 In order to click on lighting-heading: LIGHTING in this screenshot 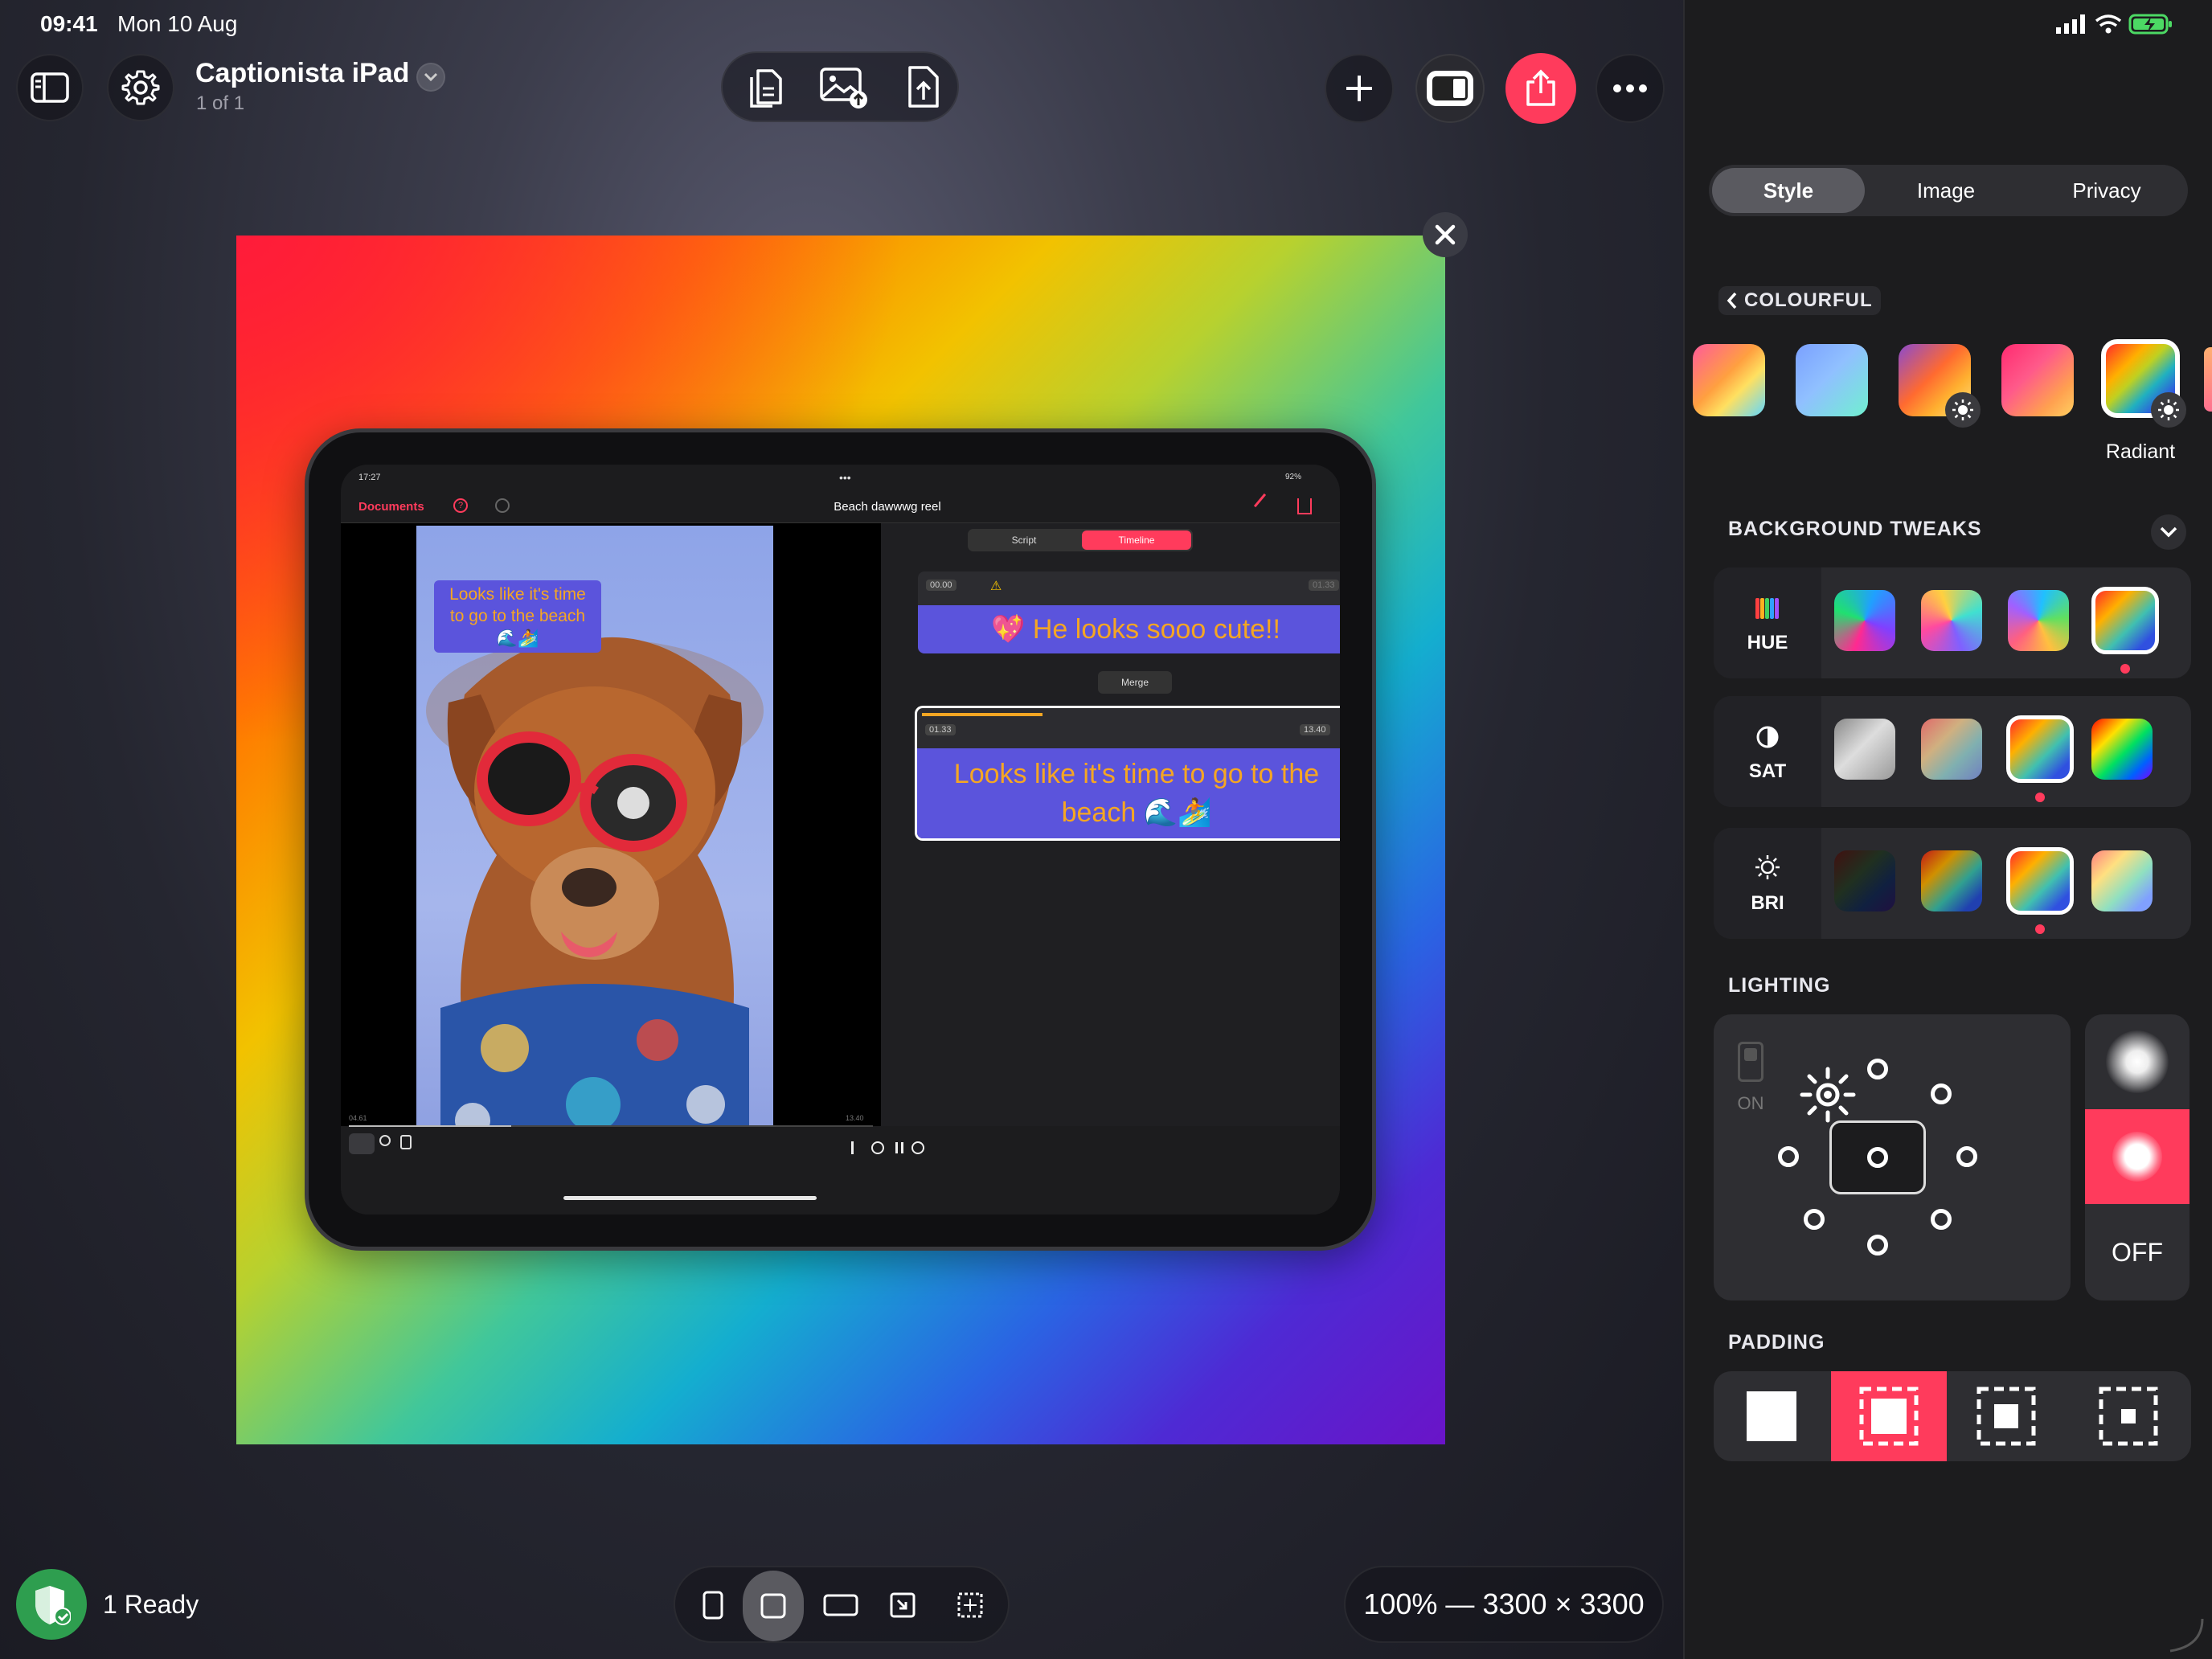, I will do `click(1779, 985)`.